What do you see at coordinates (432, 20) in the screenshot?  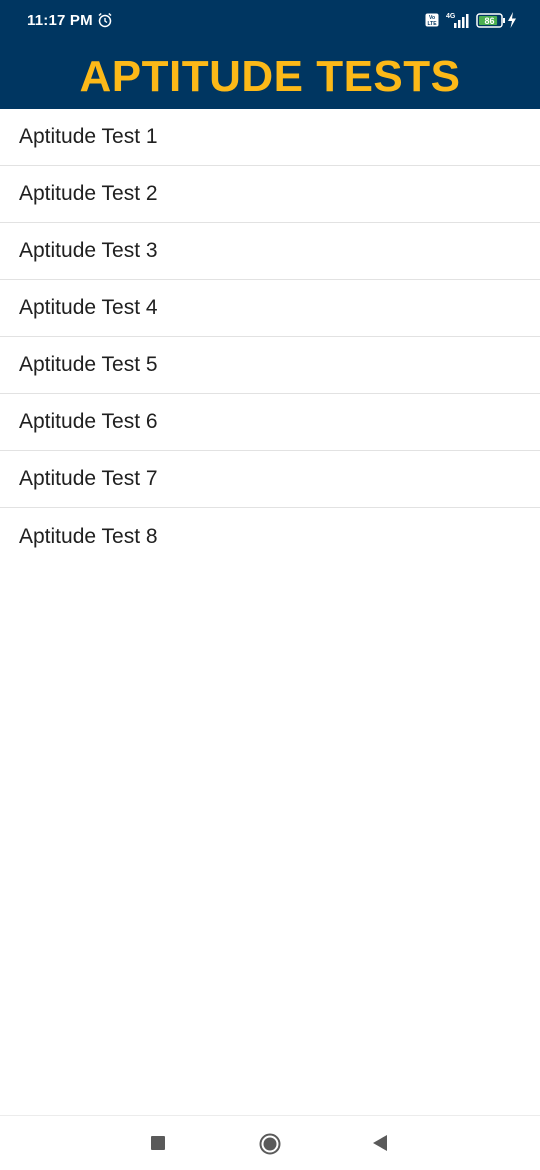 I see `volte-icon: Vo LTE` at bounding box center [432, 20].